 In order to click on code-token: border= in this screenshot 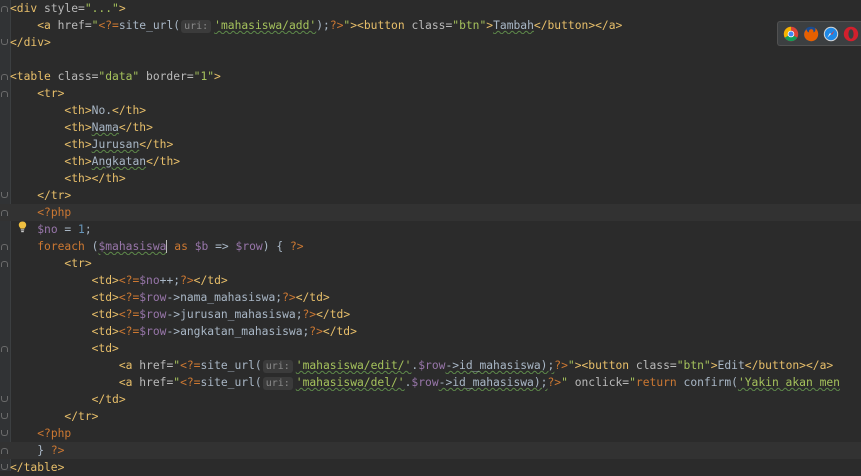, I will do `click(170, 76)`.